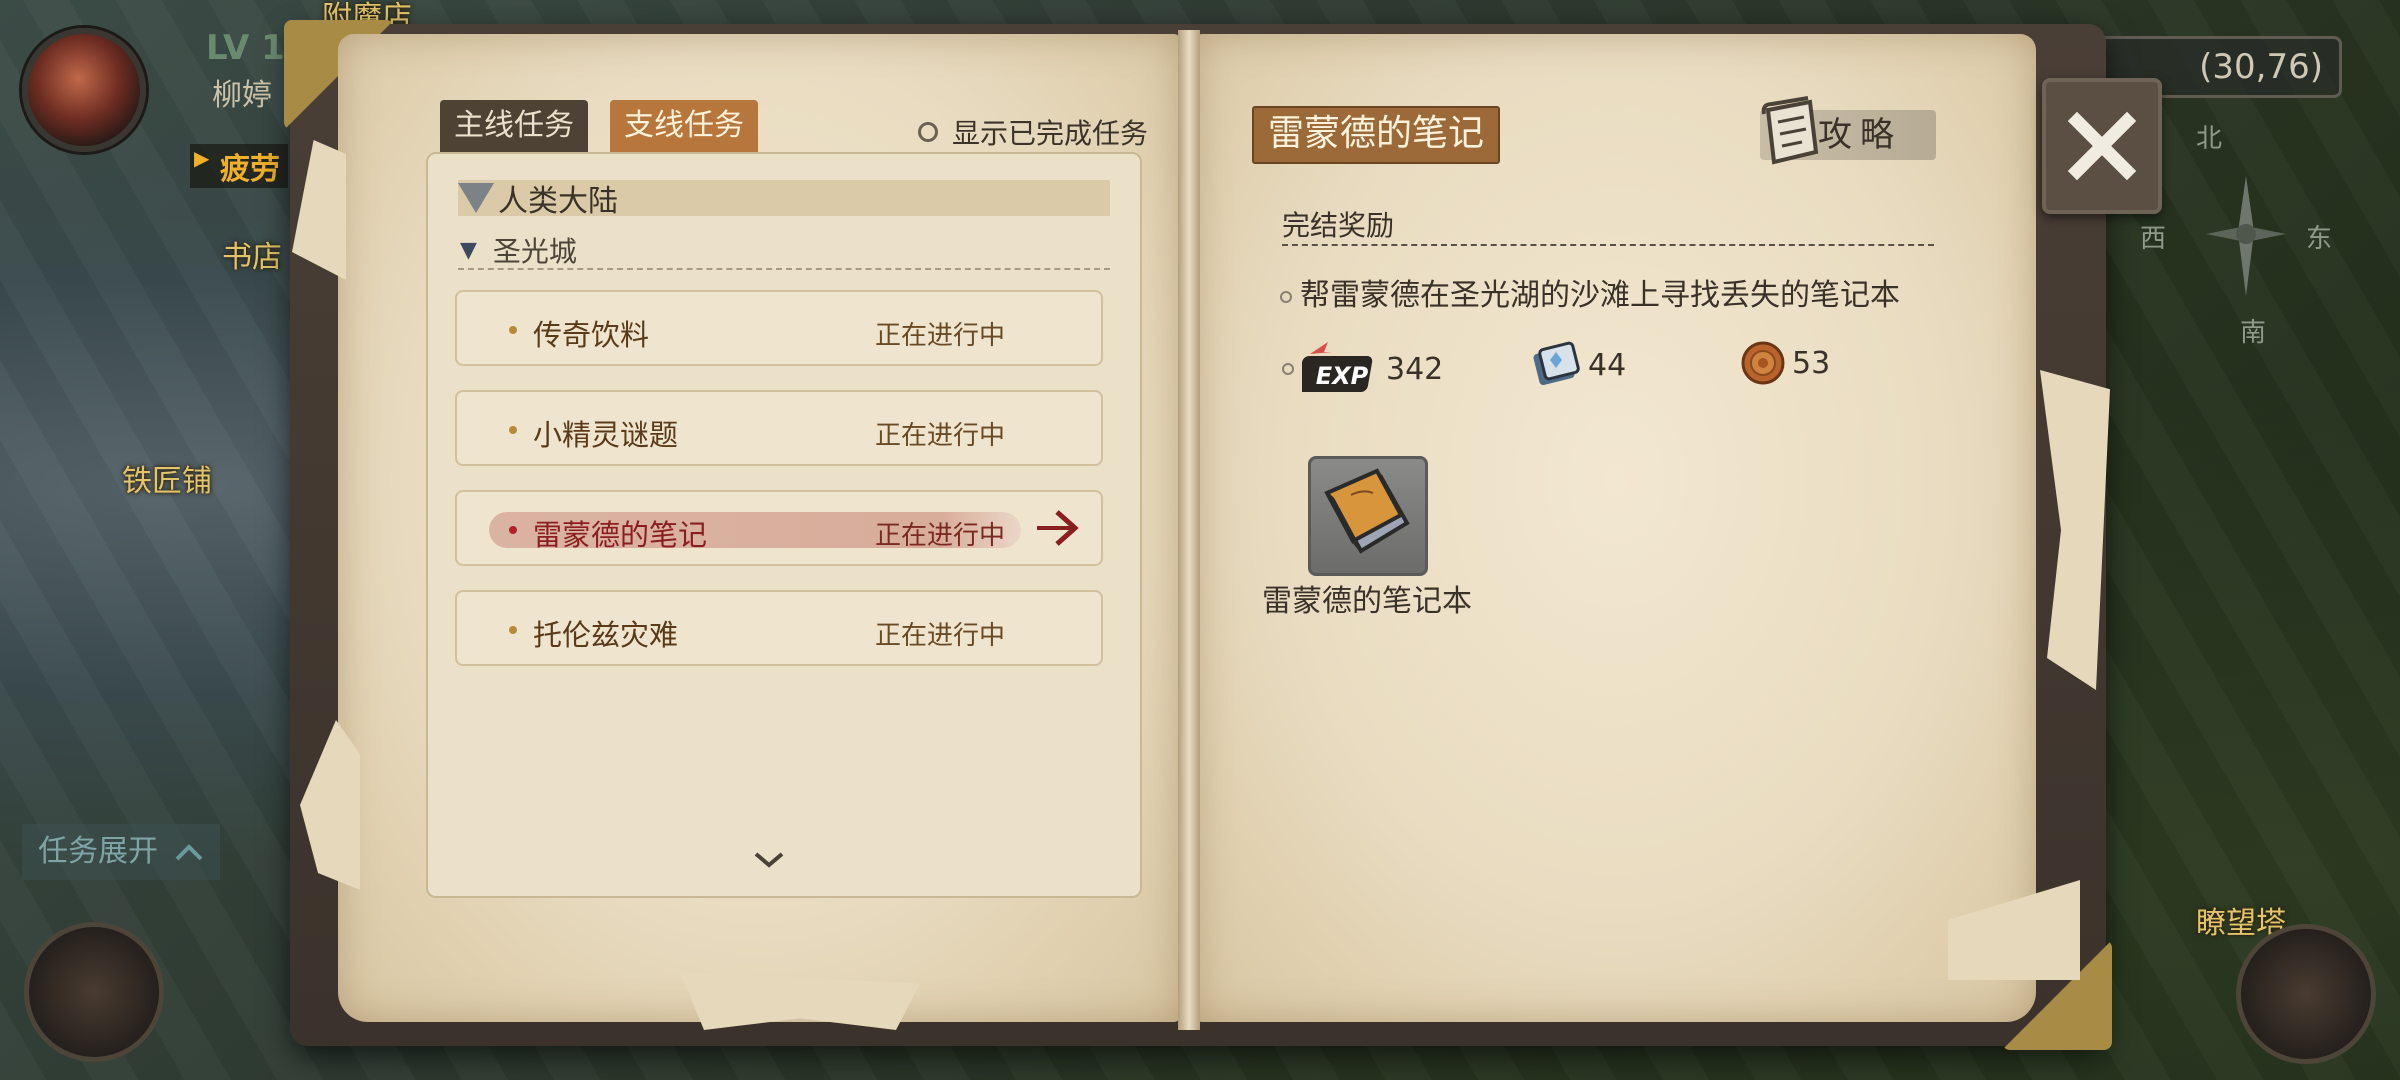 The image size is (2400, 1080). I want to click on collapse-triangle-icon, so click(476, 198).